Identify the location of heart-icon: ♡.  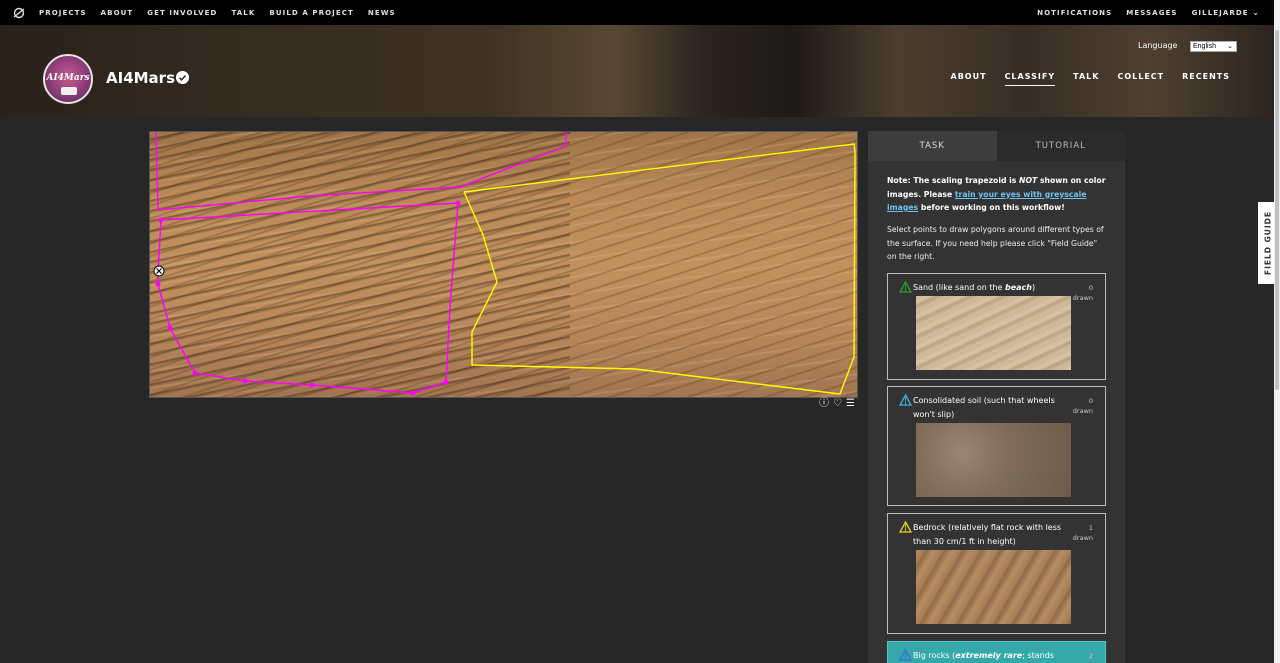
(837, 403).